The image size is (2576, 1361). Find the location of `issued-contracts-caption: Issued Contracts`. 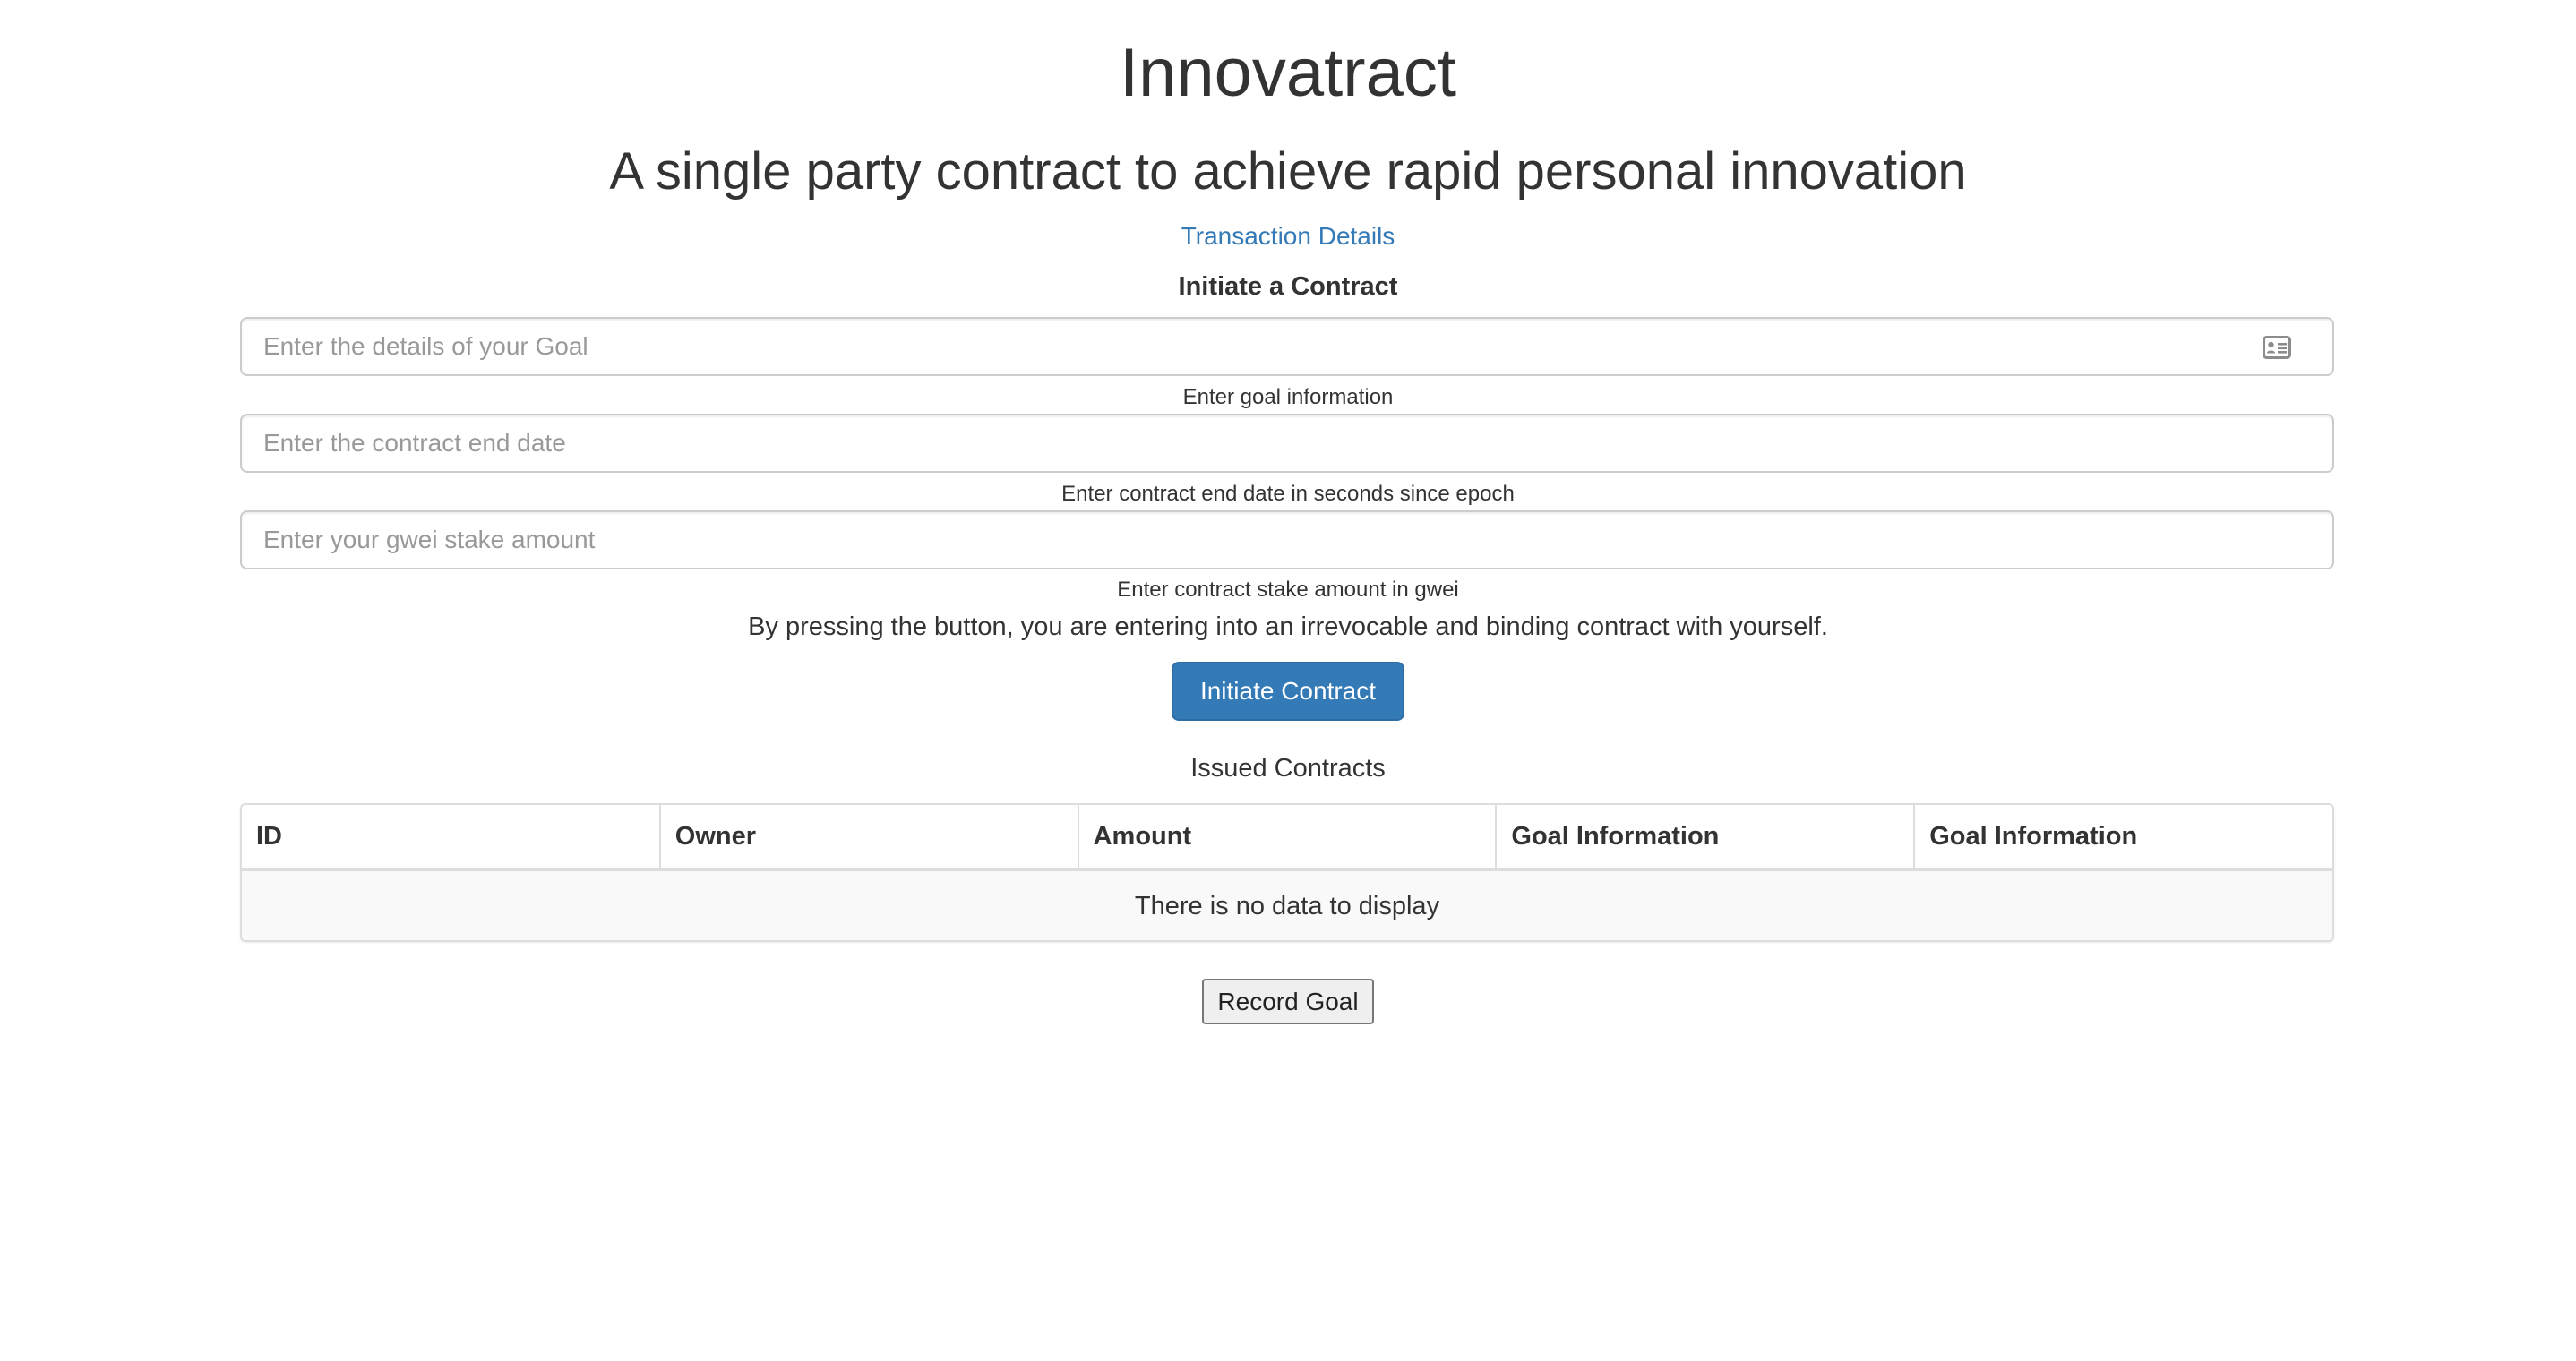

issued-contracts-caption: Issued Contracts is located at coordinates (1288, 768).